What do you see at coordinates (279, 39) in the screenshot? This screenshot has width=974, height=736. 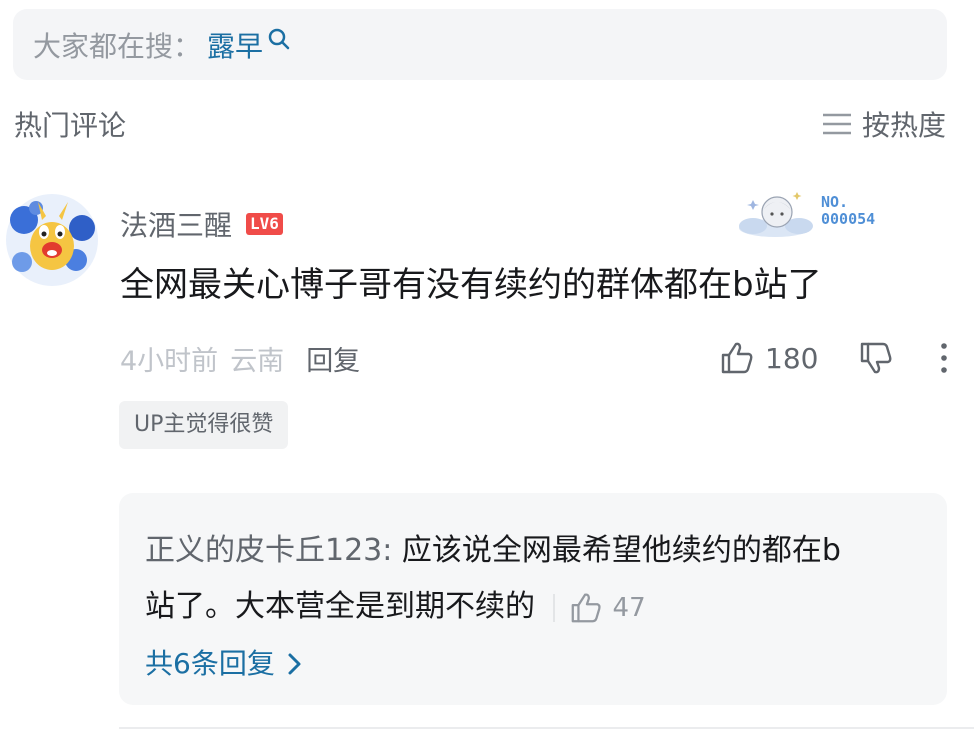 I see `search-icon` at bounding box center [279, 39].